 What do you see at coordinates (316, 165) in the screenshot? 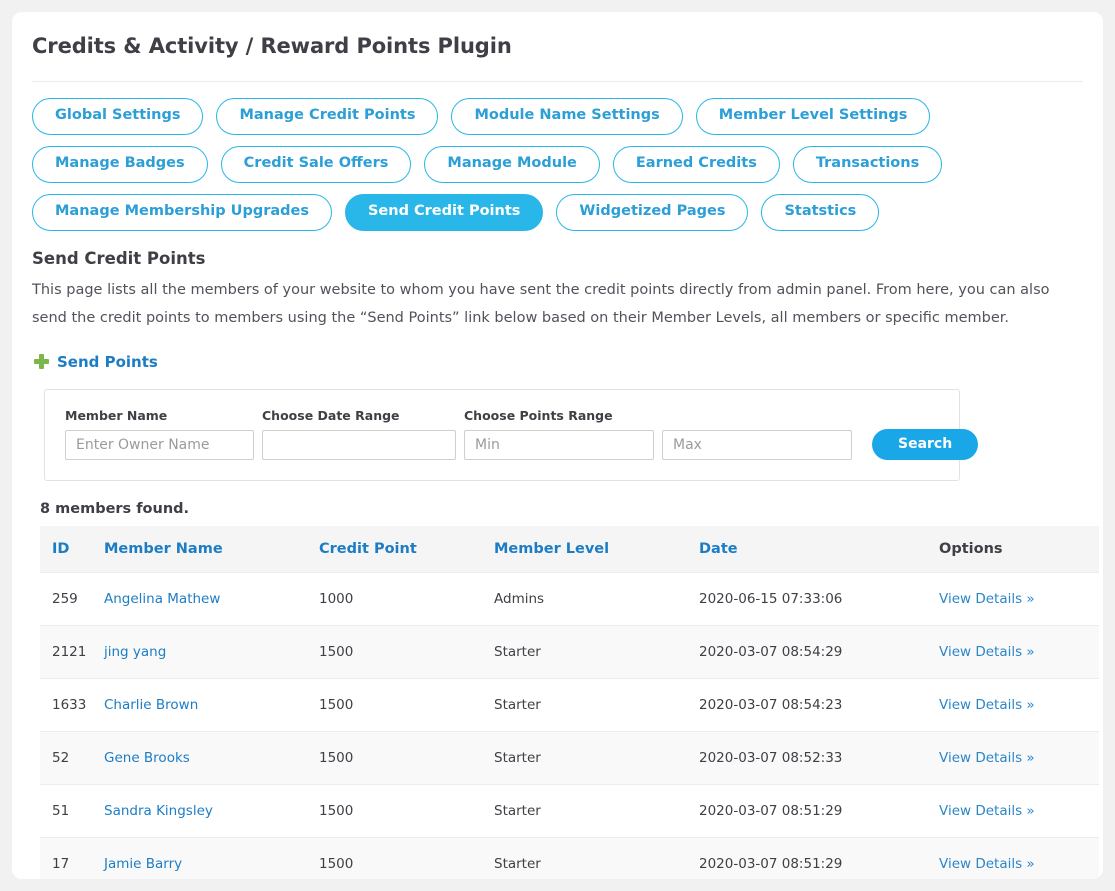
I see `tab-credit-sale-offers: Credit Sale Offers` at bounding box center [316, 165].